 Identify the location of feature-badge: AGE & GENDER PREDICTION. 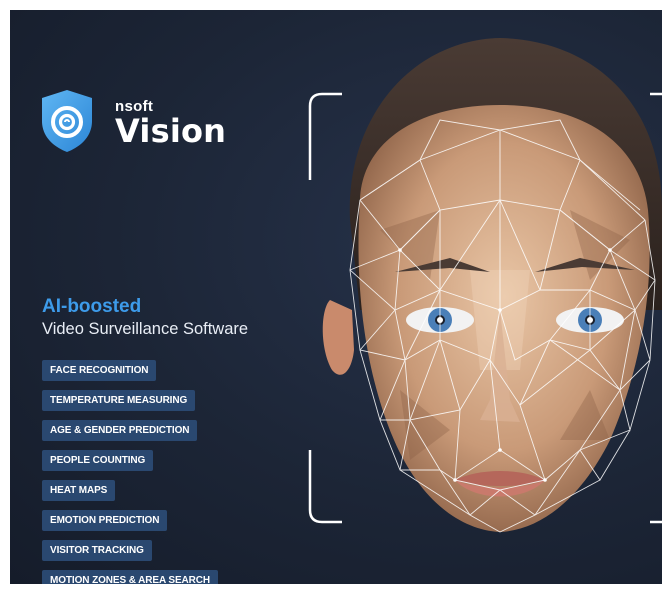
(120, 430).